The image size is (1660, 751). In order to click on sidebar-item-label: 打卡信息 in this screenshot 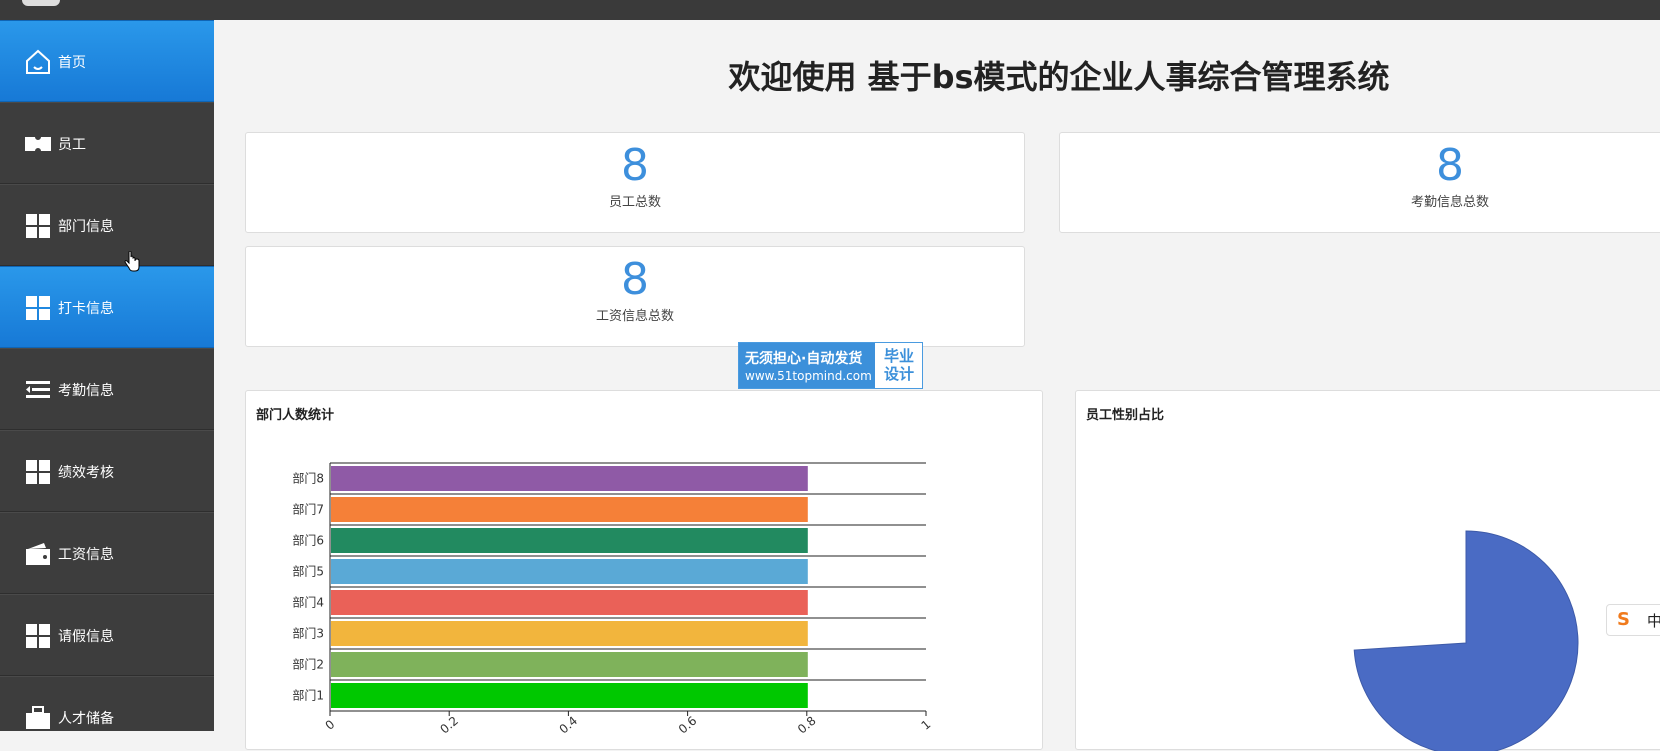, I will do `click(86, 308)`.